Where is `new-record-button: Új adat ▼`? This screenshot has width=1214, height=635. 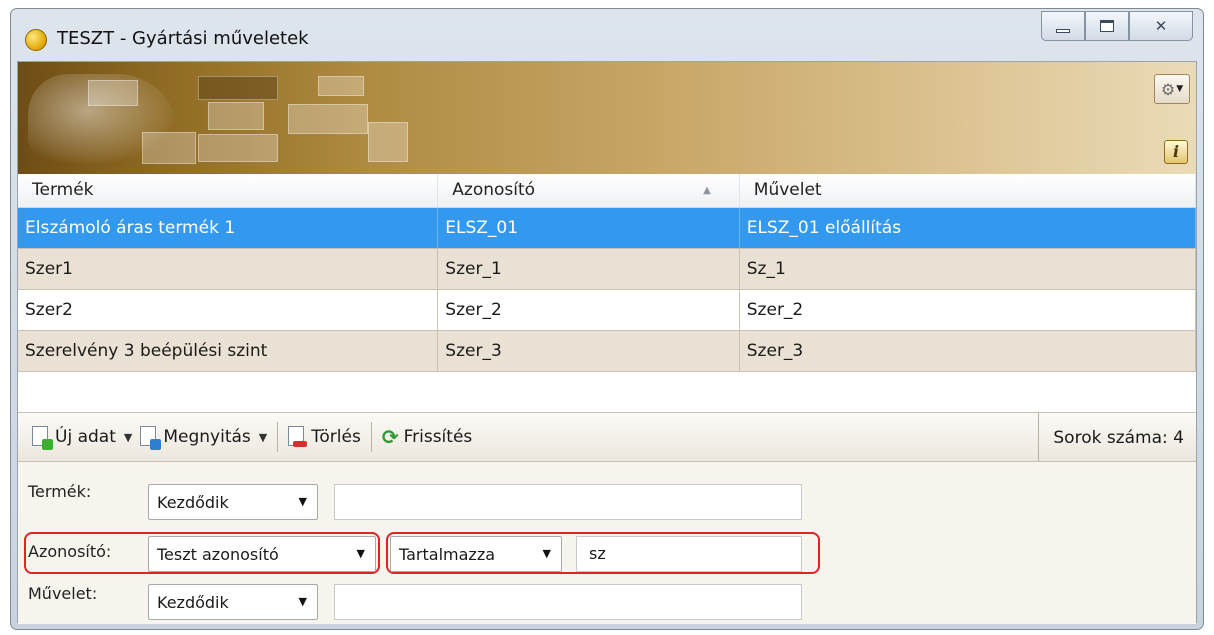
new-record-button: Új adat ▼ is located at coordinates (82, 437).